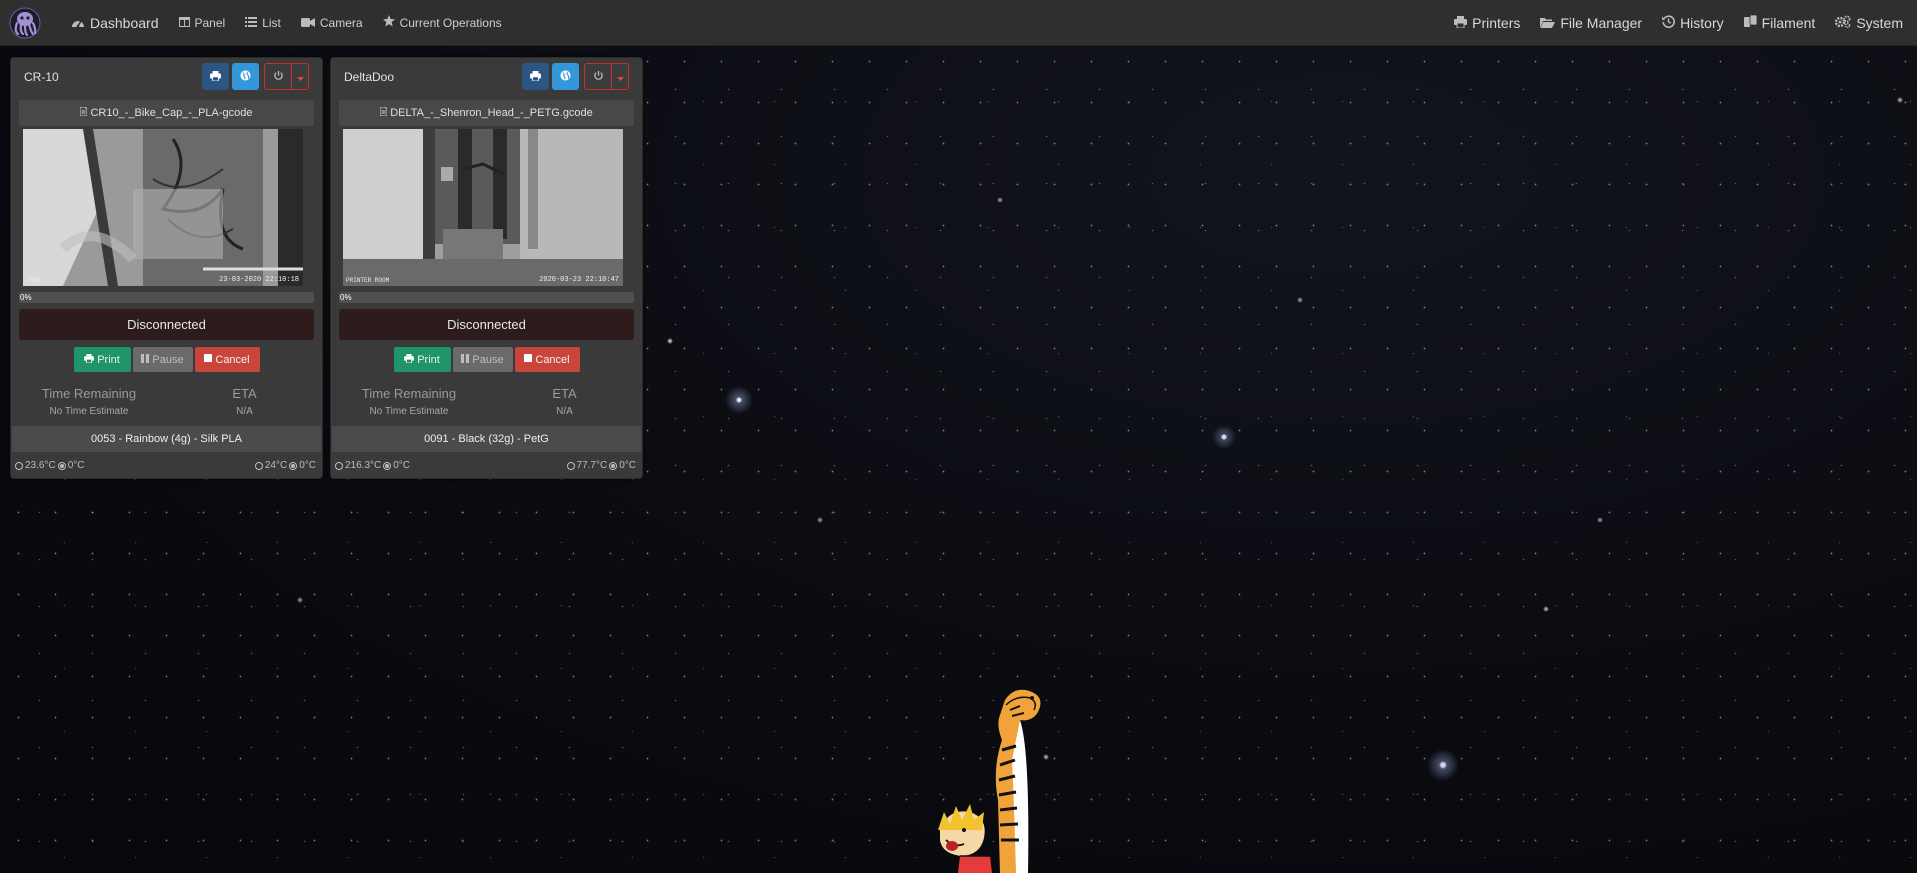 The image size is (1917, 873). I want to click on camera-label: CR10, so click(33, 280).